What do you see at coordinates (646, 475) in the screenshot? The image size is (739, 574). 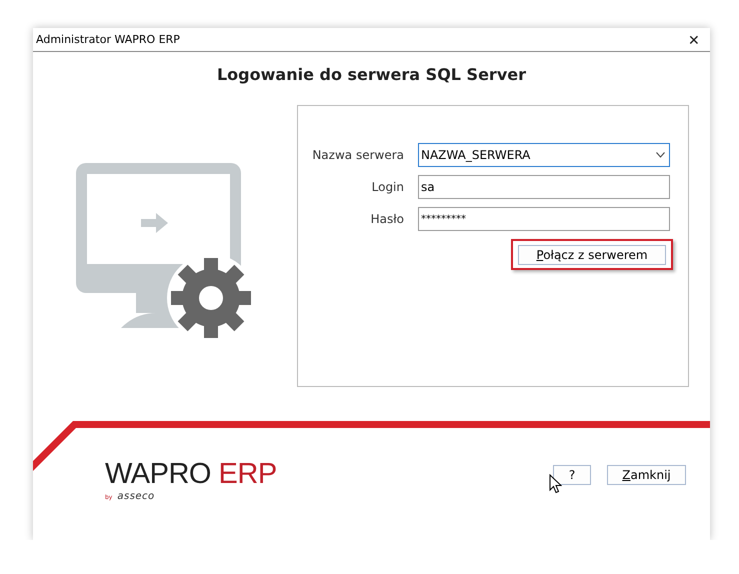 I see `close-dialog-button: Zamknij` at bounding box center [646, 475].